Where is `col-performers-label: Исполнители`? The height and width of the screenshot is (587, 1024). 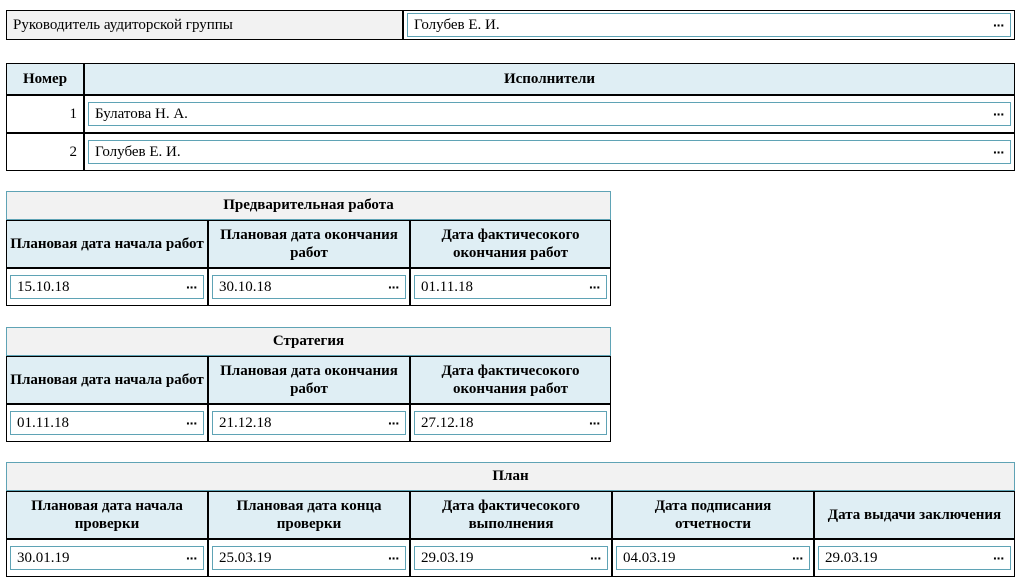 col-performers-label: Исполнители is located at coordinates (549, 79).